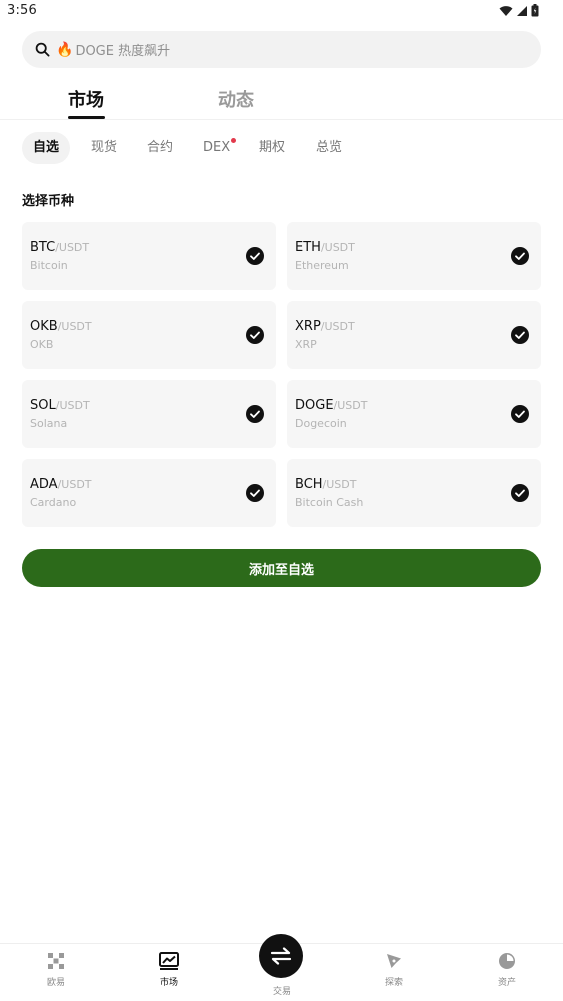 The width and height of the screenshot is (563, 1001). Describe the element at coordinates (329, 502) in the screenshot. I see `coin-name: Bitcoin Cash` at that location.